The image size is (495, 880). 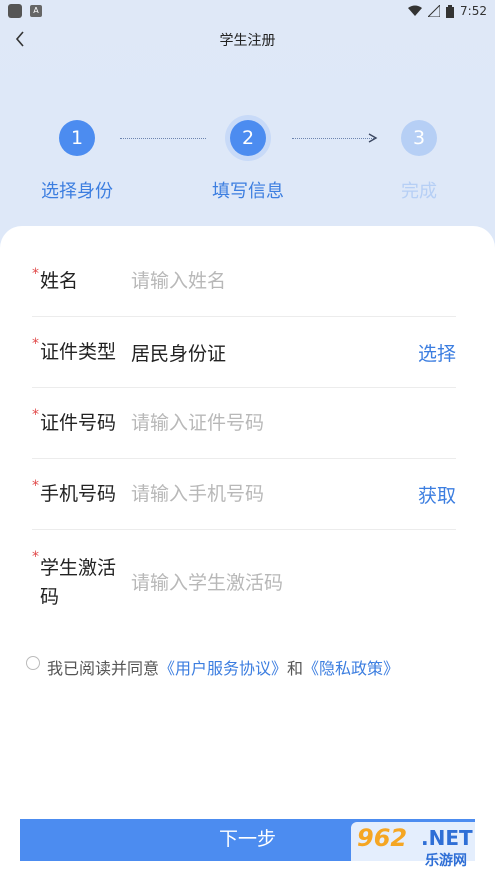 What do you see at coordinates (77, 191) in the screenshot?
I see `step-1-label: 选择身份` at bounding box center [77, 191].